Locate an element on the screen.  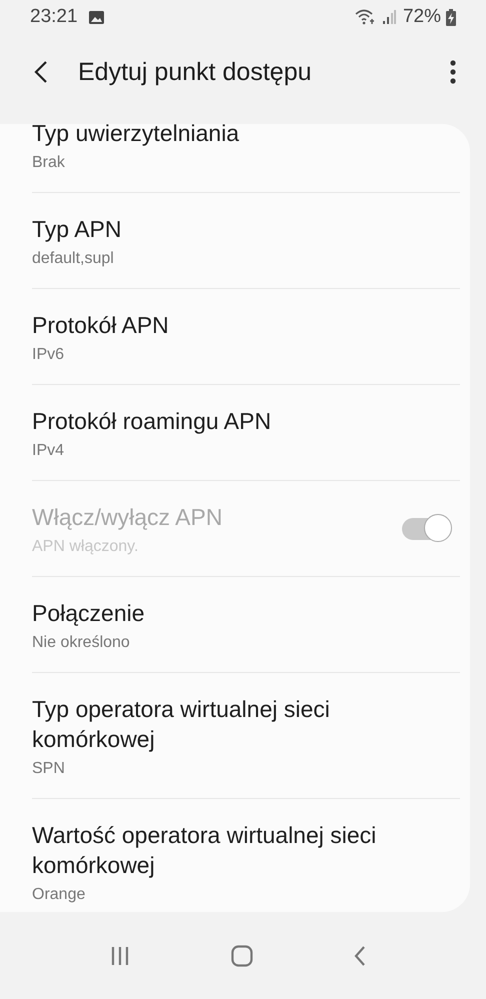
item-value: Brak is located at coordinates (49, 163).